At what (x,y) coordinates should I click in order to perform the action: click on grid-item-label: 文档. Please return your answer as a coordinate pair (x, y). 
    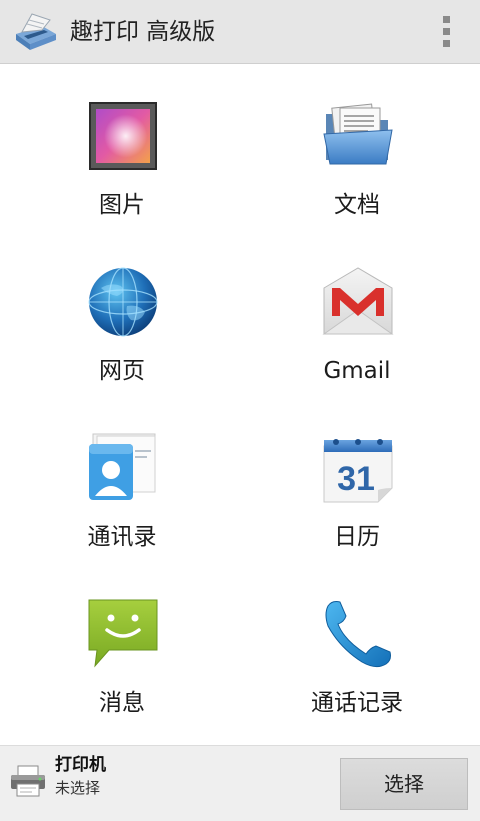
    Looking at the image, I should click on (357, 205).